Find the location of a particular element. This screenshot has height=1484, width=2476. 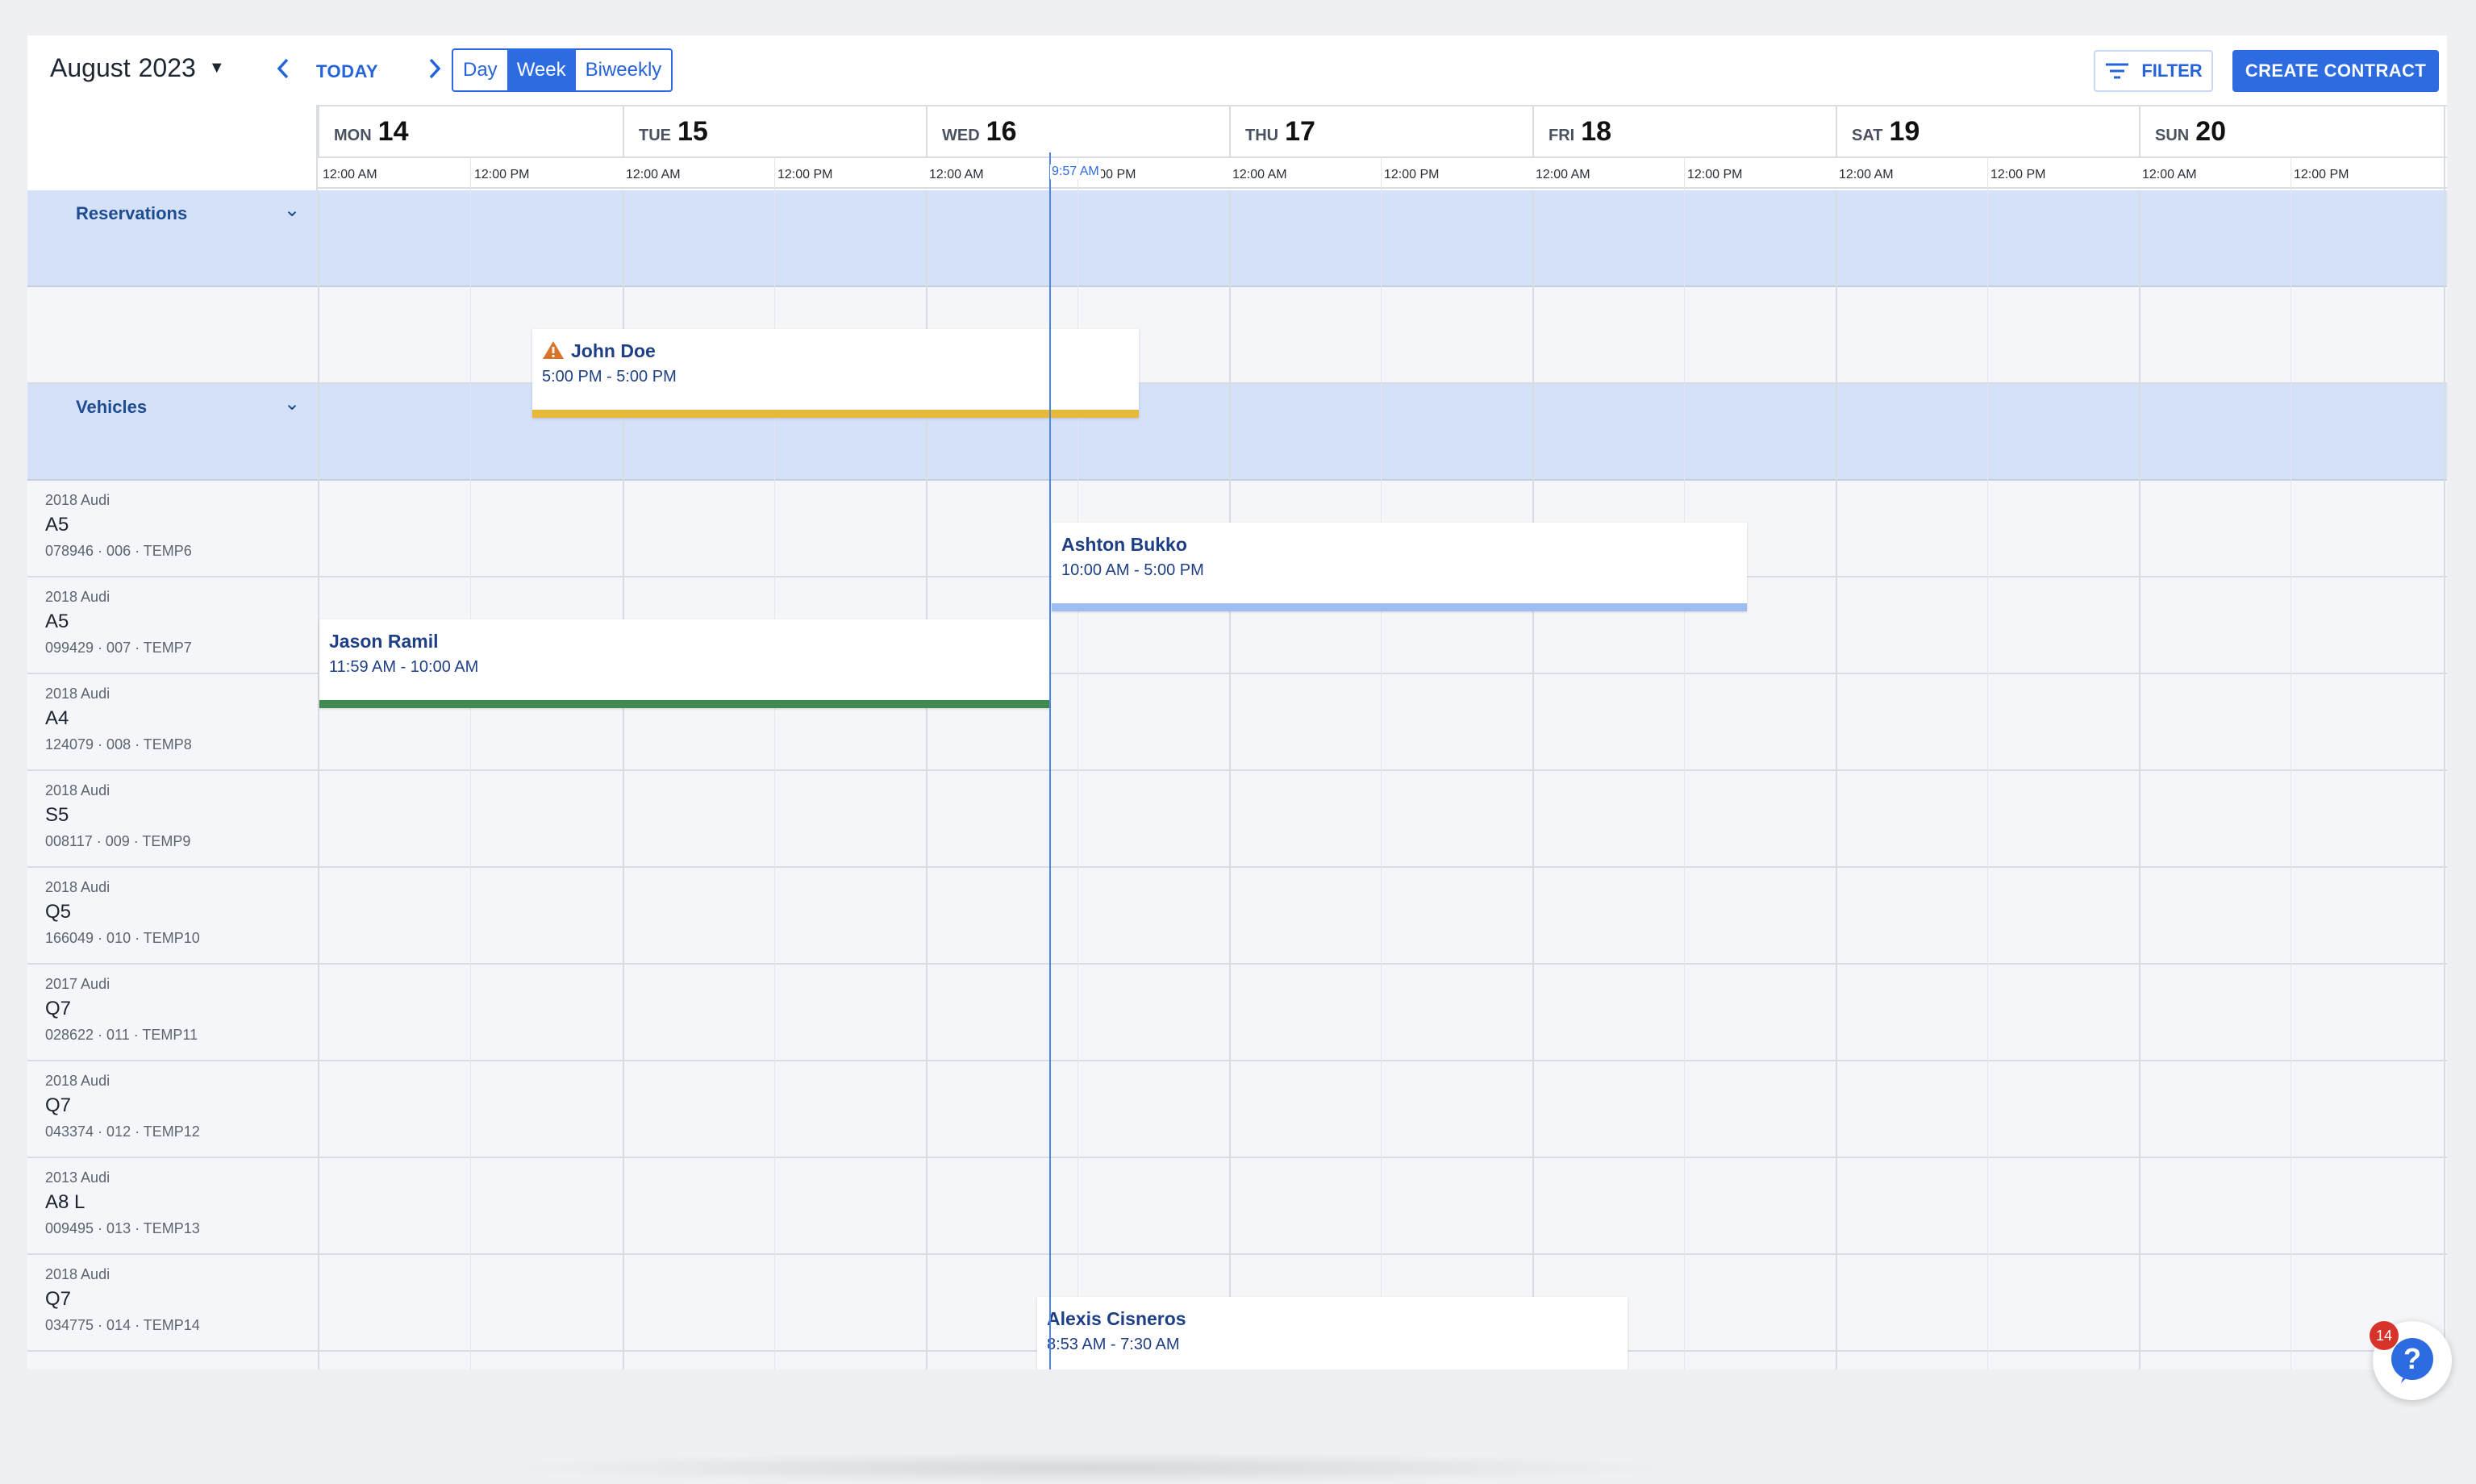

day-header-fri: FRI 18 is located at coordinates (1684, 130).